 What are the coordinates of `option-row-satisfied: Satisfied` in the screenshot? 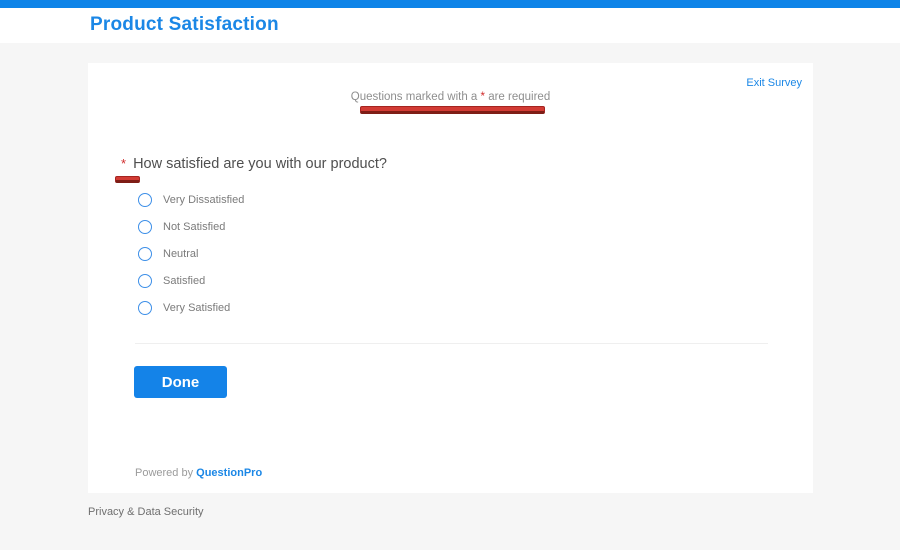 It's located at (191, 280).